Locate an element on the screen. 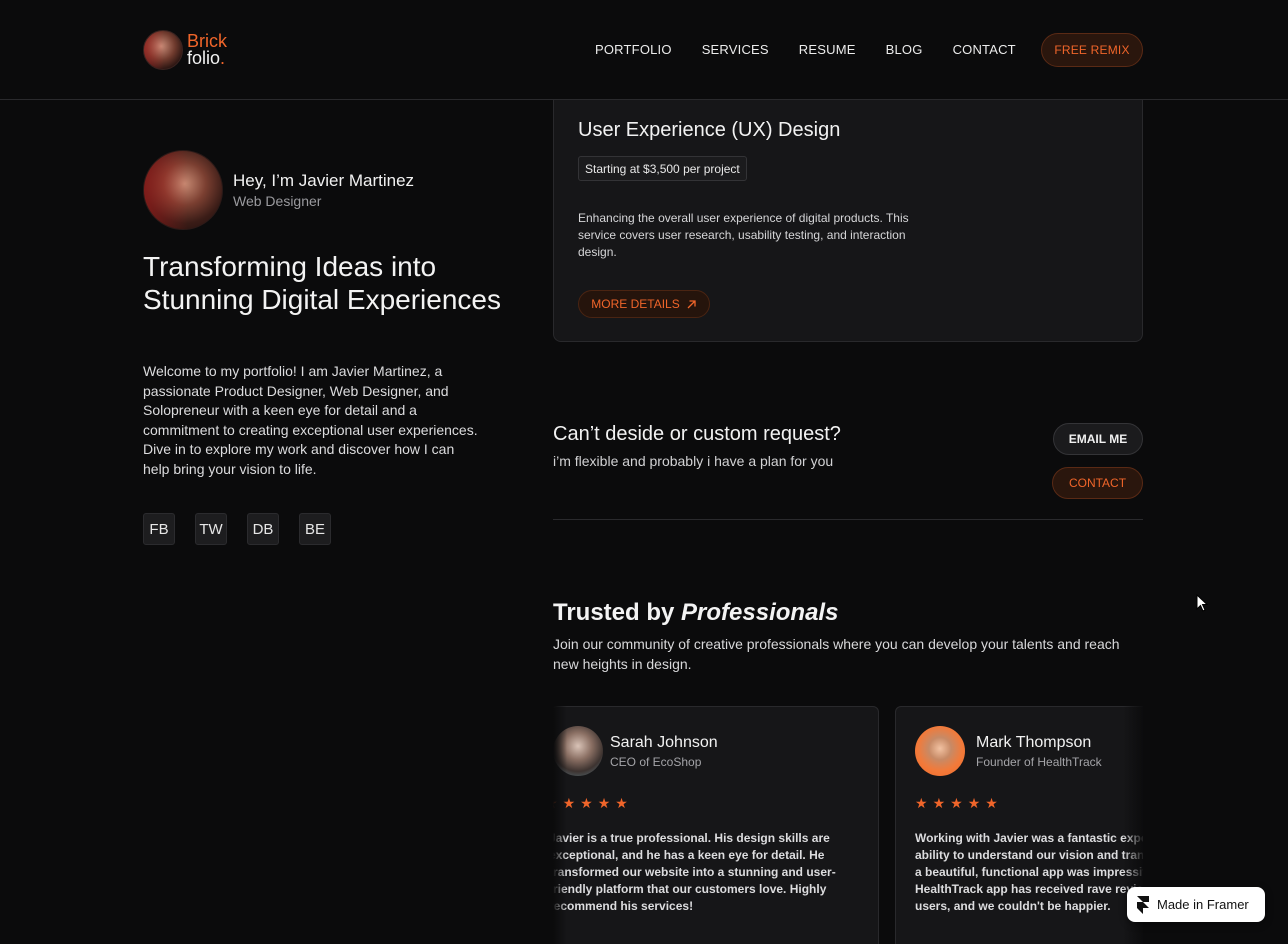 This screenshot has width=1288, height=944. testimonial-avatar is located at coordinates (940, 751).